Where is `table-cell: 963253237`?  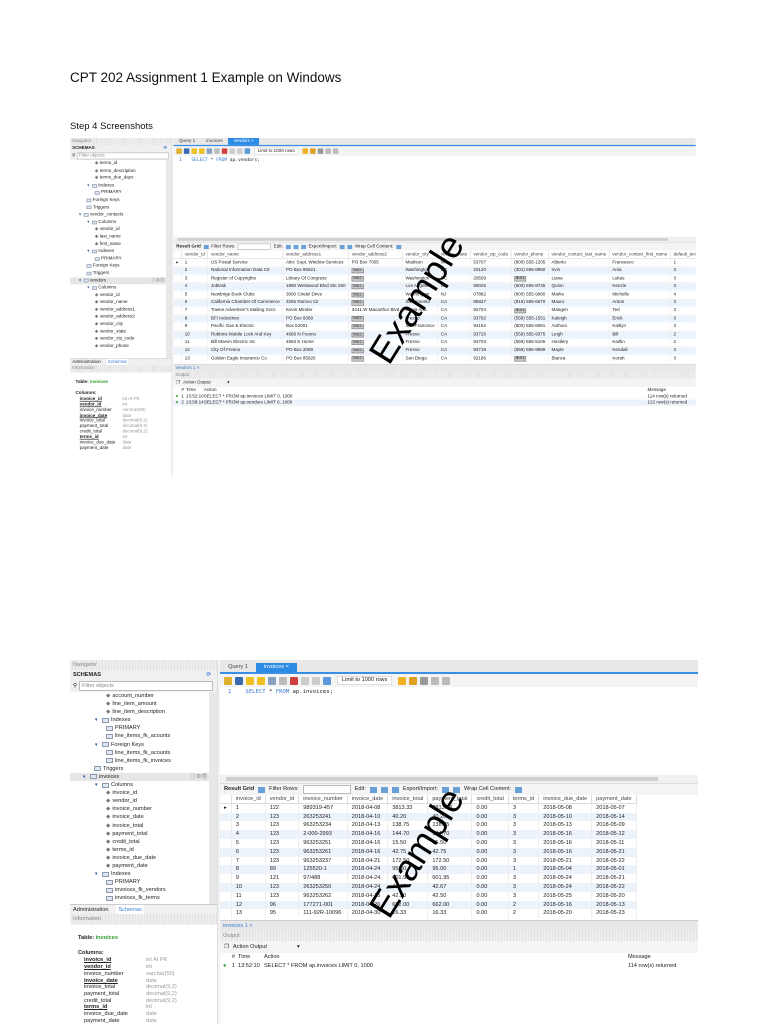
table-cell: 963253237 is located at coordinates (323, 861).